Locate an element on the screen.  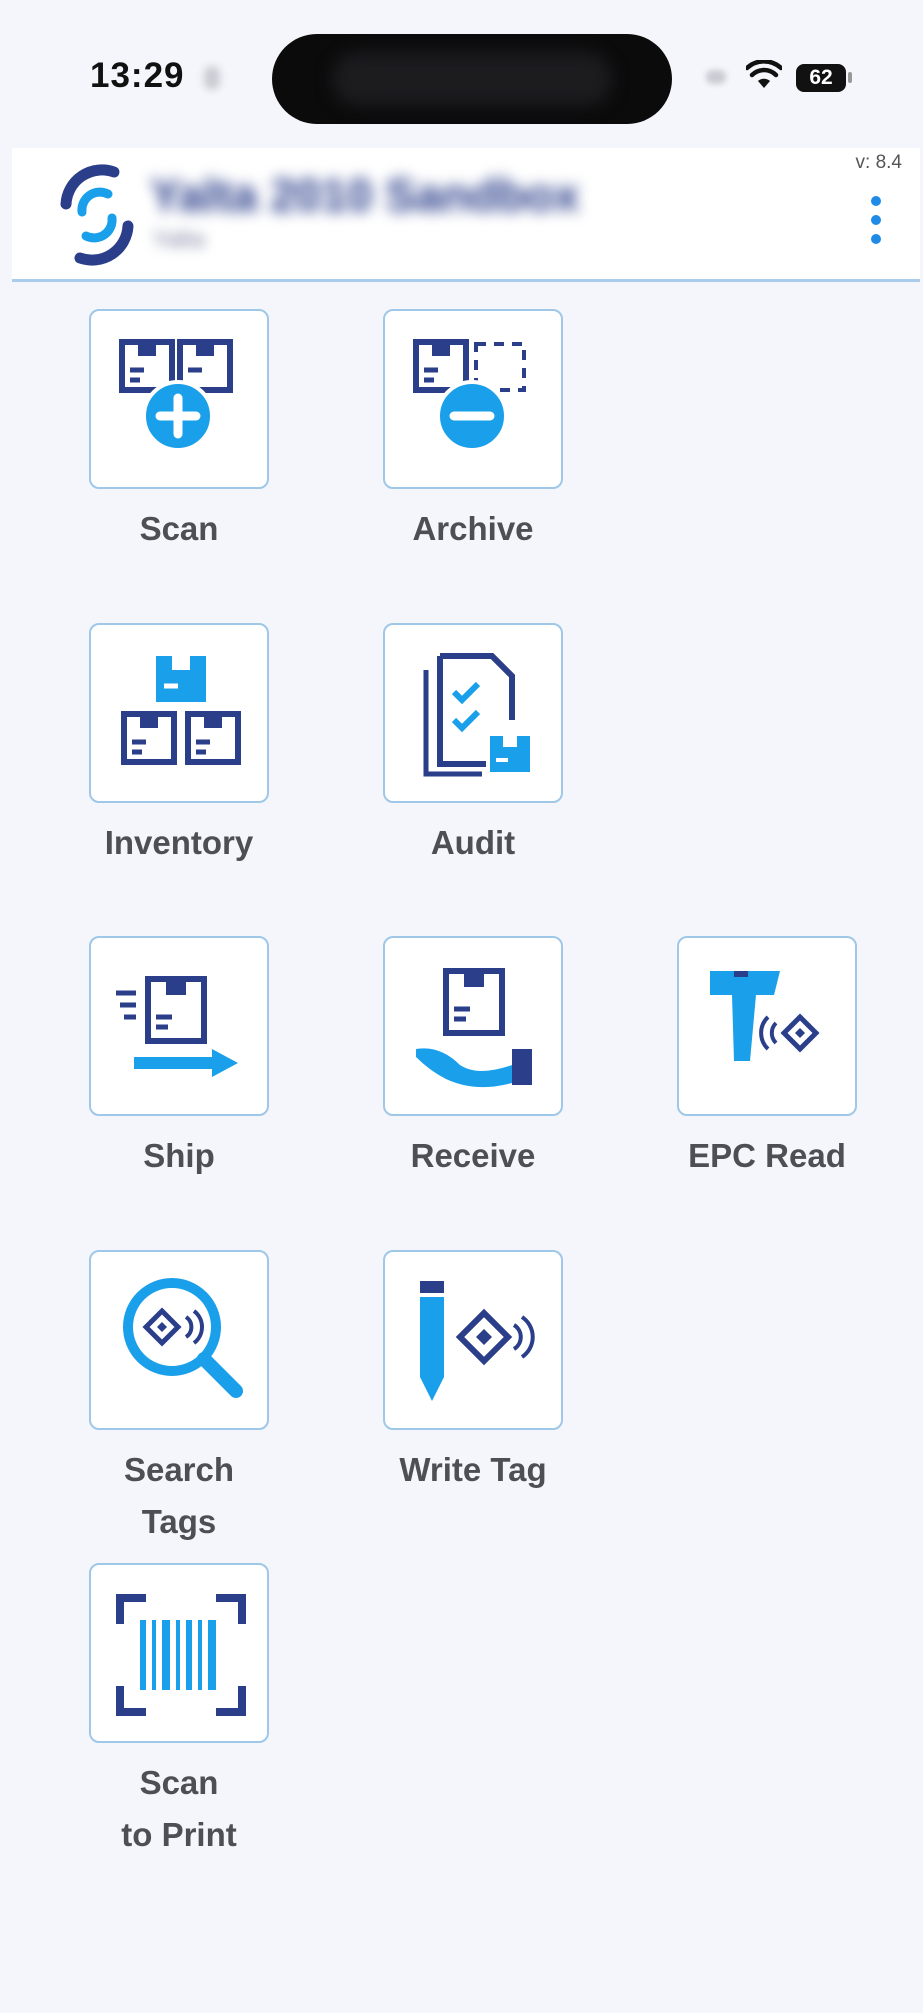
battery-icon: 62 is located at coordinates (821, 78).